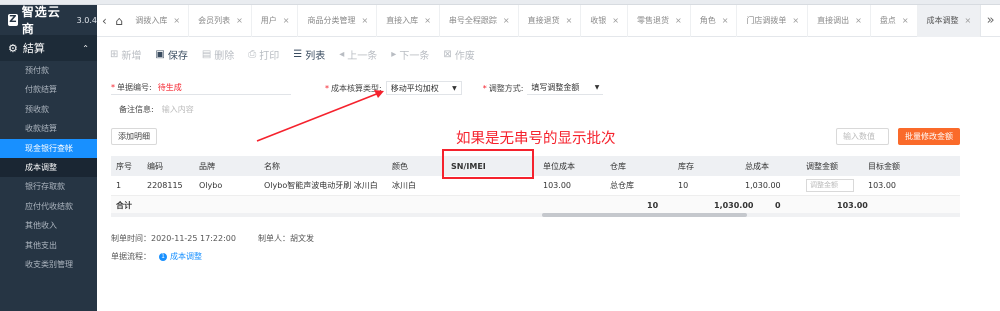 This screenshot has height=311, width=1000. What do you see at coordinates (362, 56) in the screenshot?
I see `prev-label: 上一条` at bounding box center [362, 56].